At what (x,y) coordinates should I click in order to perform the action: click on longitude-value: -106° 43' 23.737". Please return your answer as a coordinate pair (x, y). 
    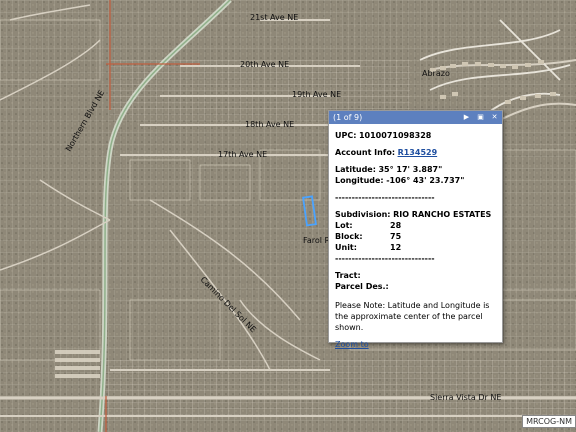
    Looking at the image, I should click on (425, 180).